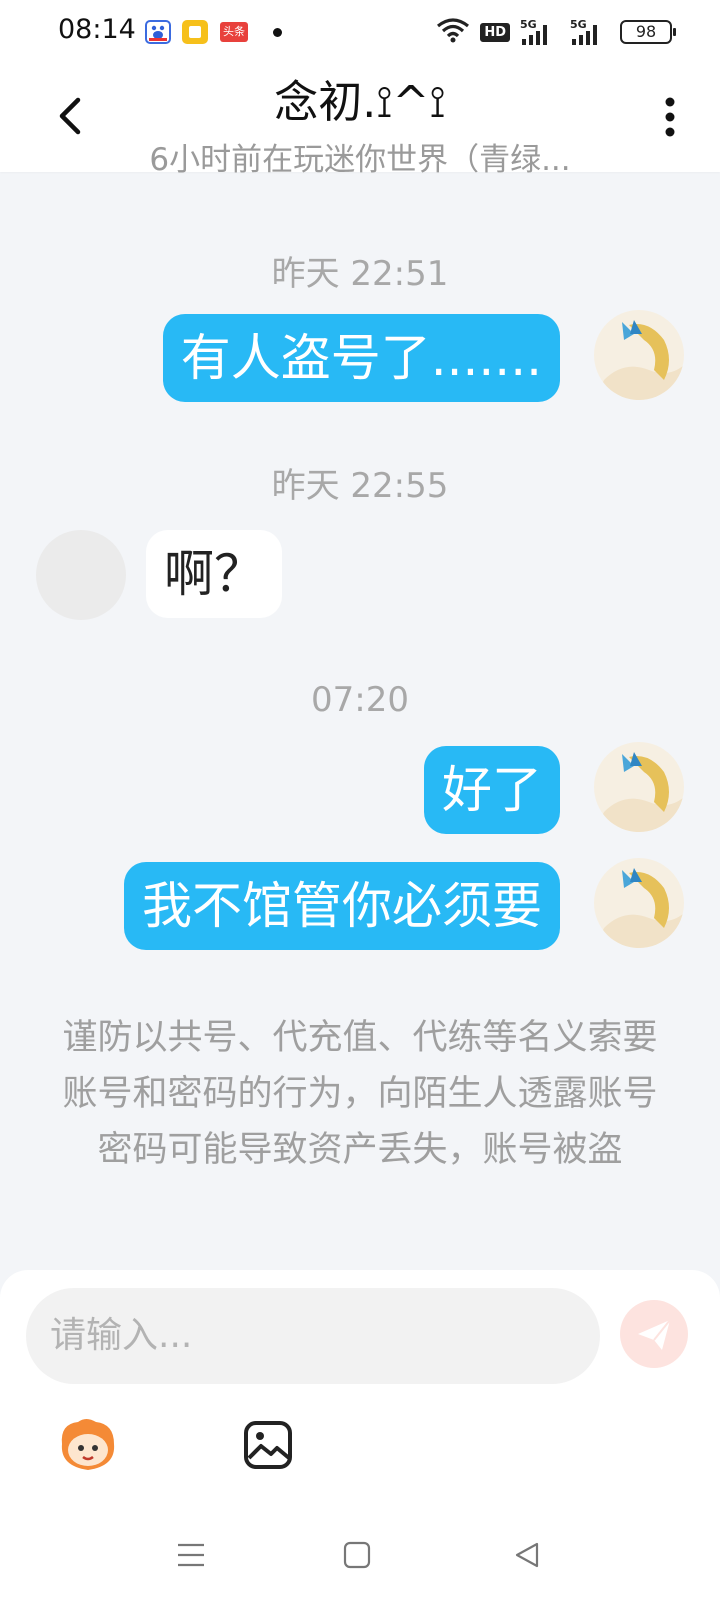 This screenshot has height=1612, width=720. I want to click on reader-app-icon, so click(195, 32).